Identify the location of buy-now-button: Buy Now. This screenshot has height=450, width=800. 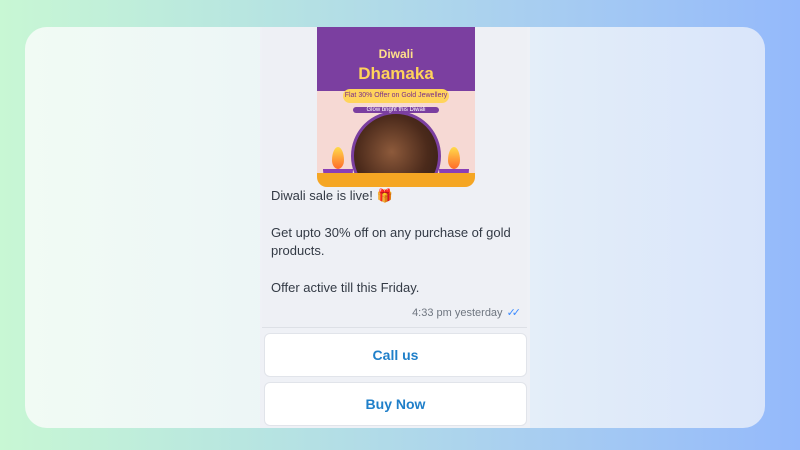
(395, 404).